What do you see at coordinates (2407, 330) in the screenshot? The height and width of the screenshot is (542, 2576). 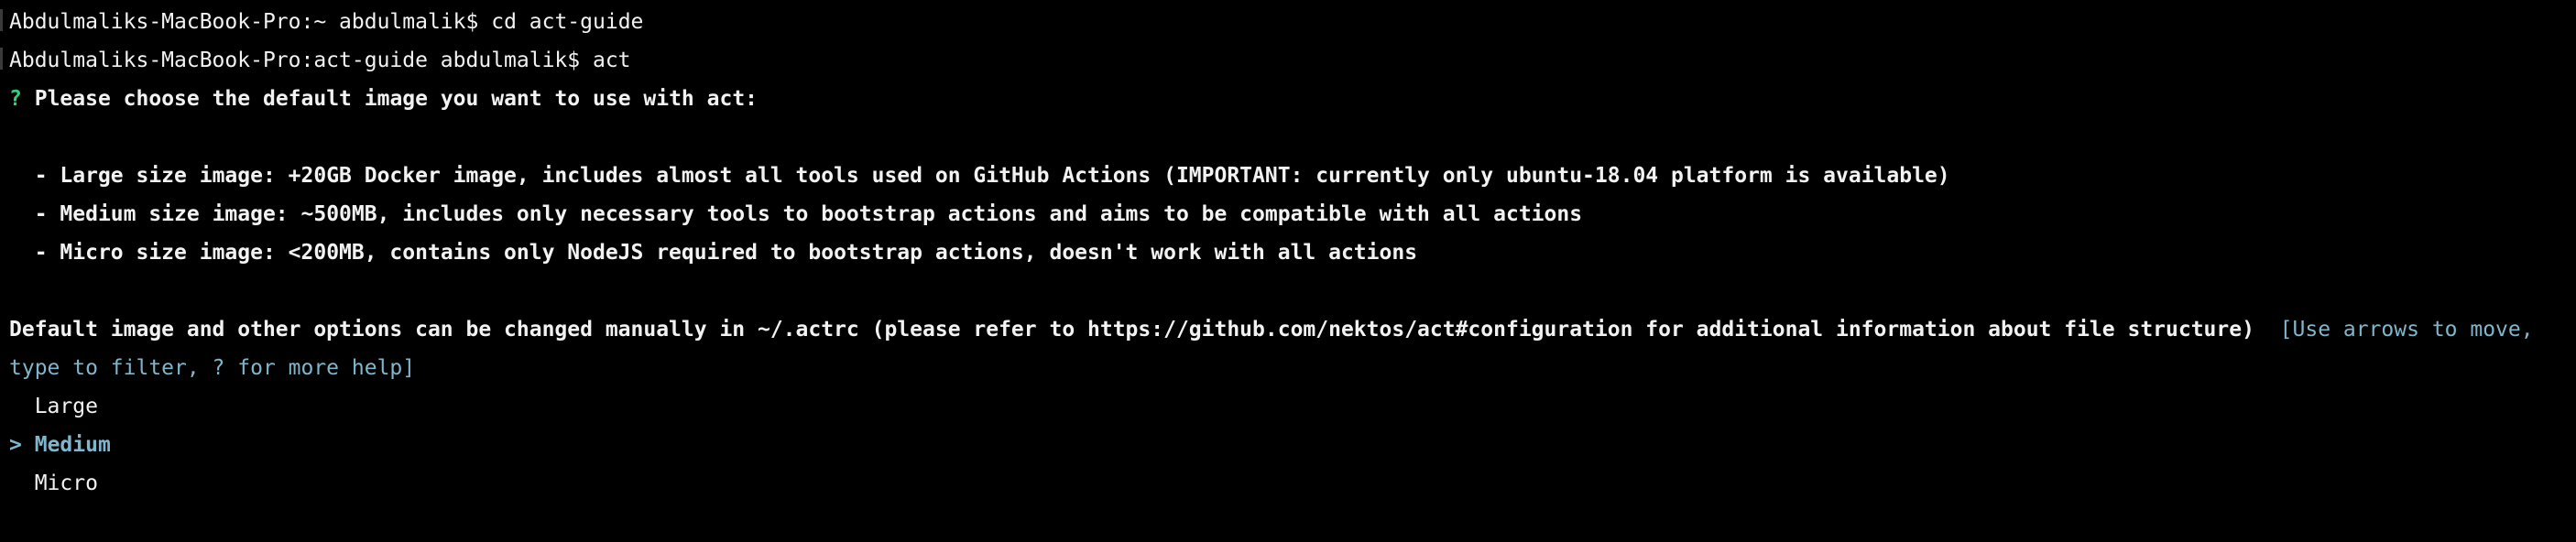 I see `hint-text: [Use arrows to move,` at bounding box center [2407, 330].